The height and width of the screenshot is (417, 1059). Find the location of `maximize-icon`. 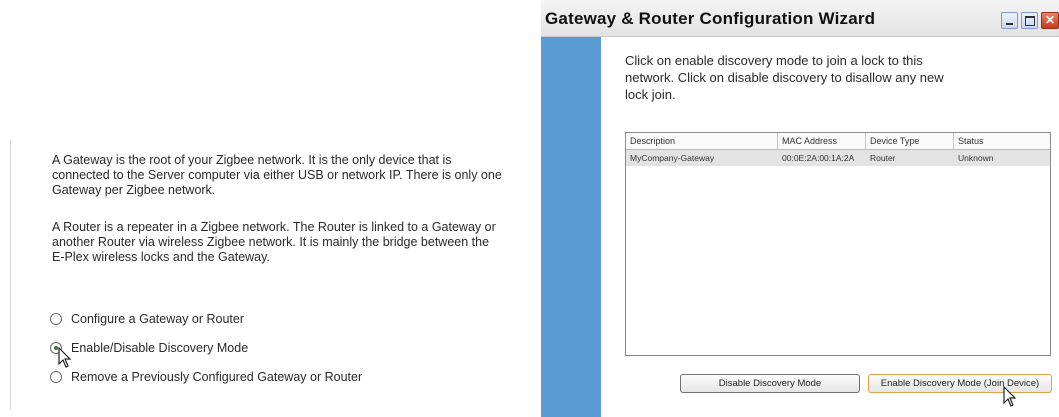

maximize-icon is located at coordinates (1029, 20).